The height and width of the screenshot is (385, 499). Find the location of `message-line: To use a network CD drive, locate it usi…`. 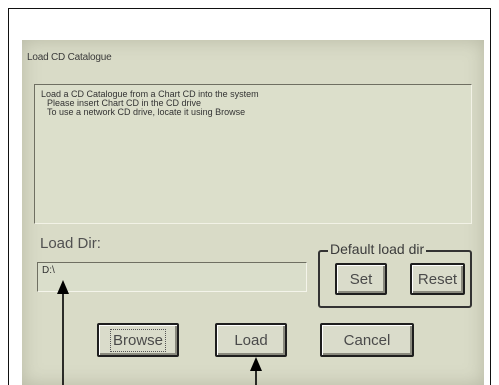

message-line: To use a network CD drive, locate it usi… is located at coordinates (146, 112).